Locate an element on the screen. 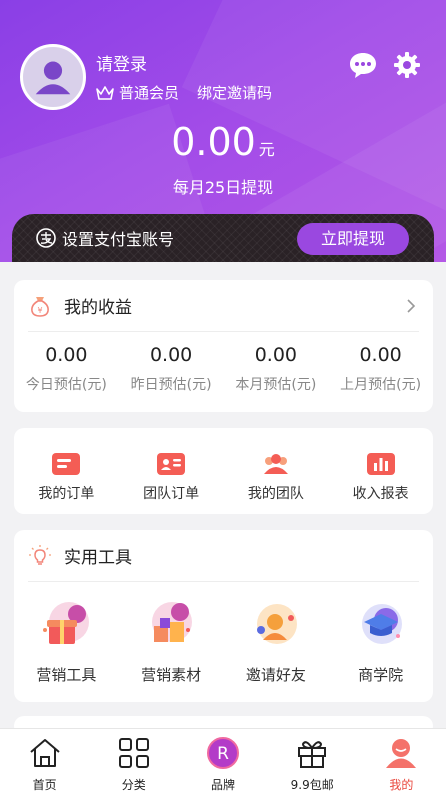 The width and height of the screenshot is (446, 796). business-school-label: 商学院 is located at coordinates (381, 675).